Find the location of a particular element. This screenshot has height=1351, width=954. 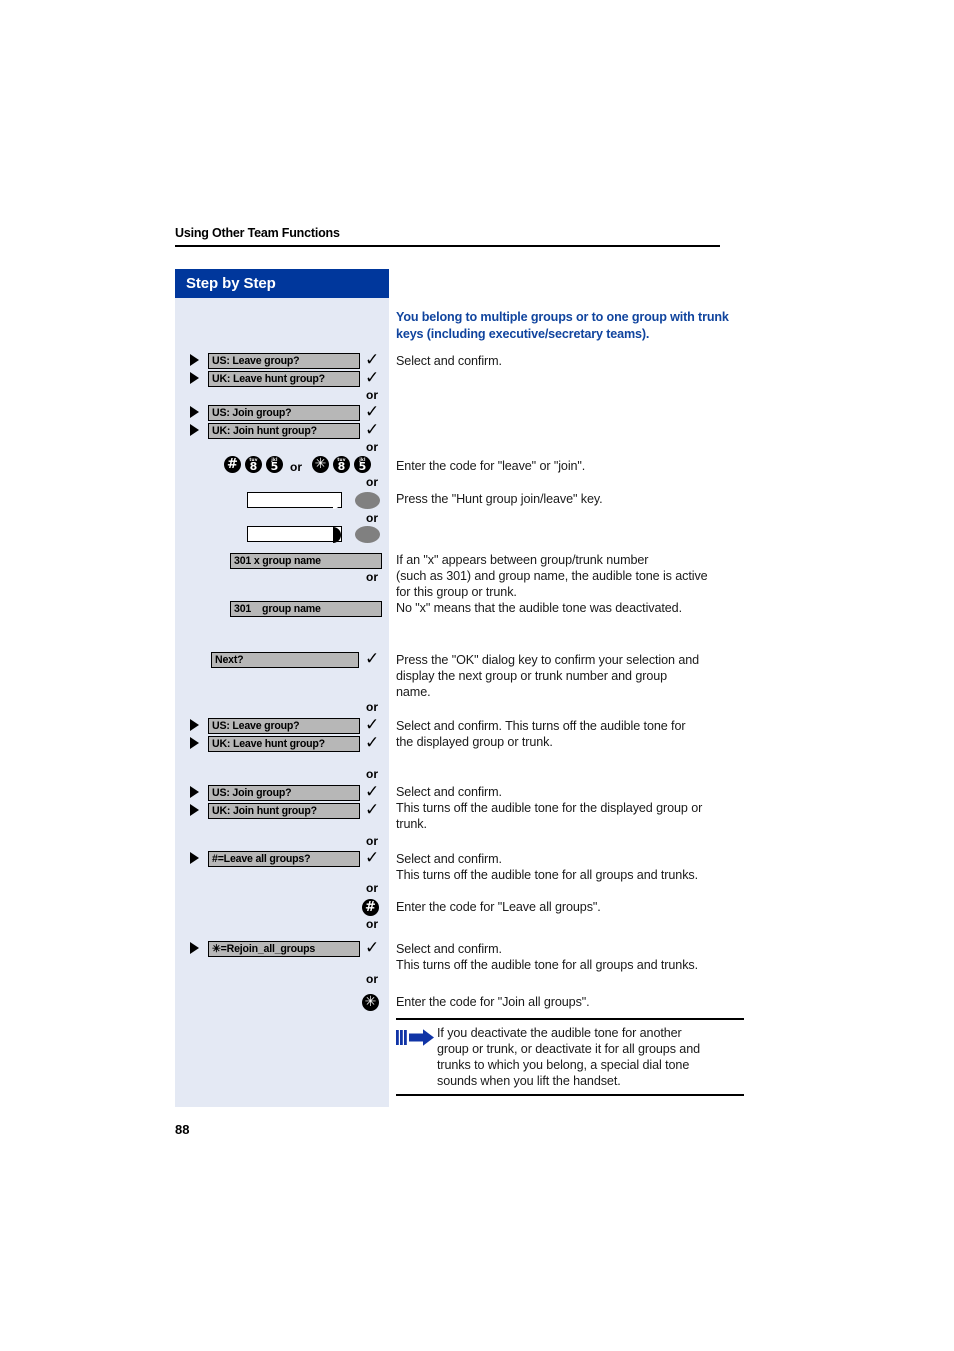

page-number: 88 is located at coordinates (182, 1129).